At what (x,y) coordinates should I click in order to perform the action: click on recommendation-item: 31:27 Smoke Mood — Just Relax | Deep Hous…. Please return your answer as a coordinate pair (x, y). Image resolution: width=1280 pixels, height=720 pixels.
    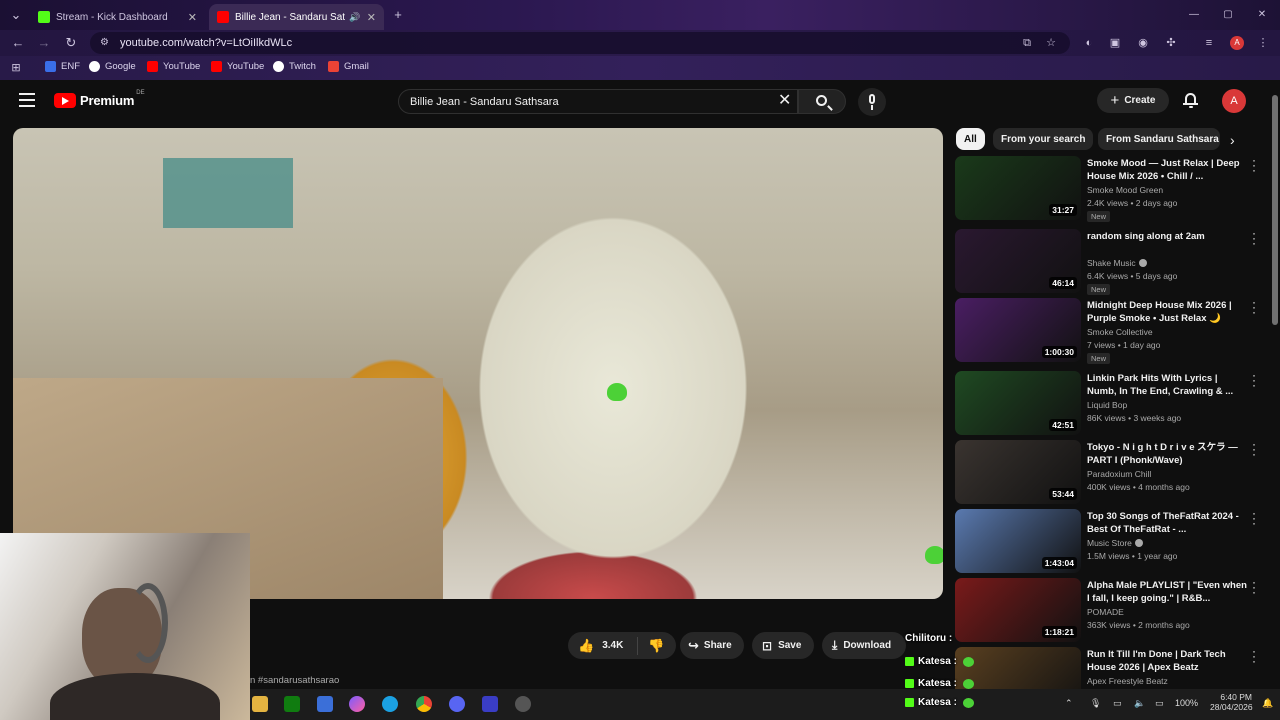
    Looking at the image, I should click on (1112, 188).